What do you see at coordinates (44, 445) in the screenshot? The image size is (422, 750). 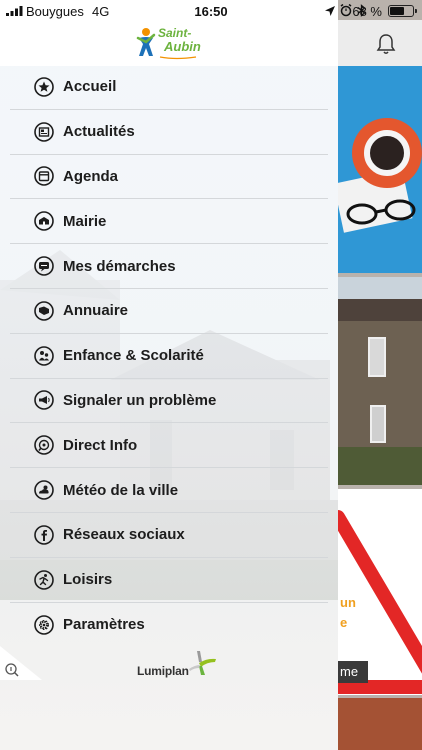 I see `live-info-icon` at bounding box center [44, 445].